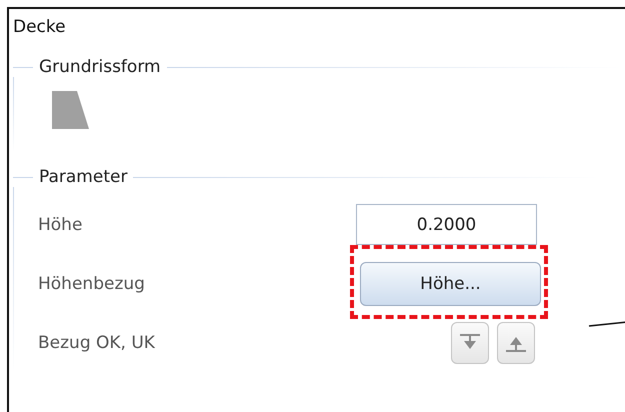 The image size is (625, 412). What do you see at coordinates (39, 27) in the screenshot?
I see `panel-title: Decke` at bounding box center [39, 27].